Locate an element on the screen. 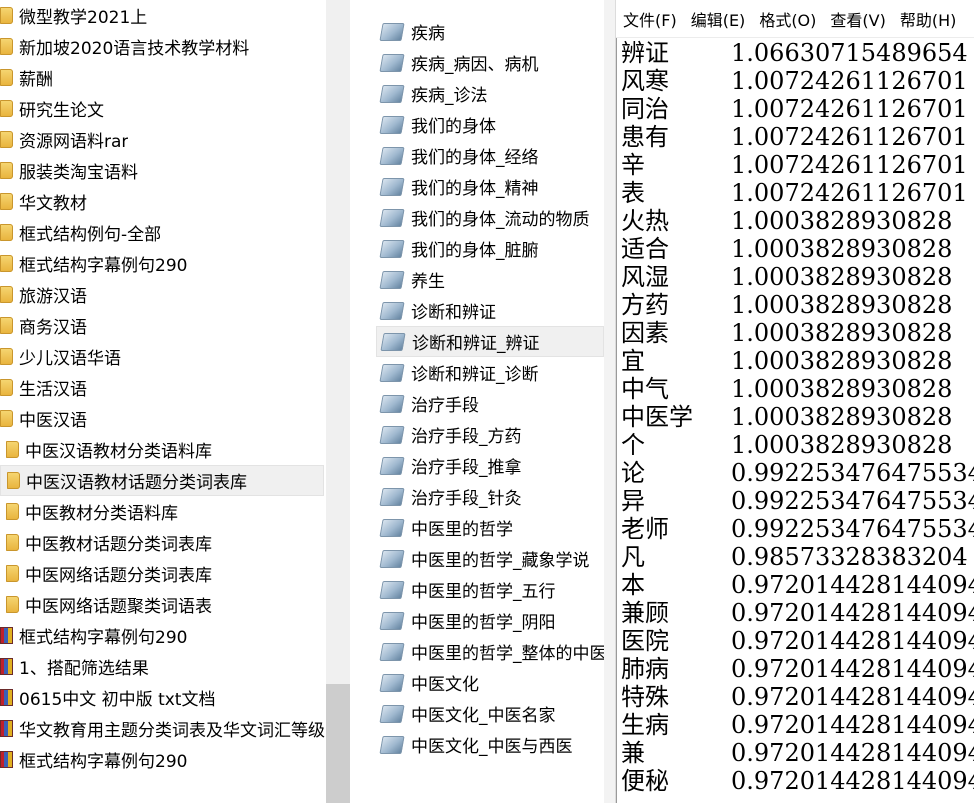 The image size is (974, 803). file-item: 中医文化_中医名家 is located at coordinates (490, 713).